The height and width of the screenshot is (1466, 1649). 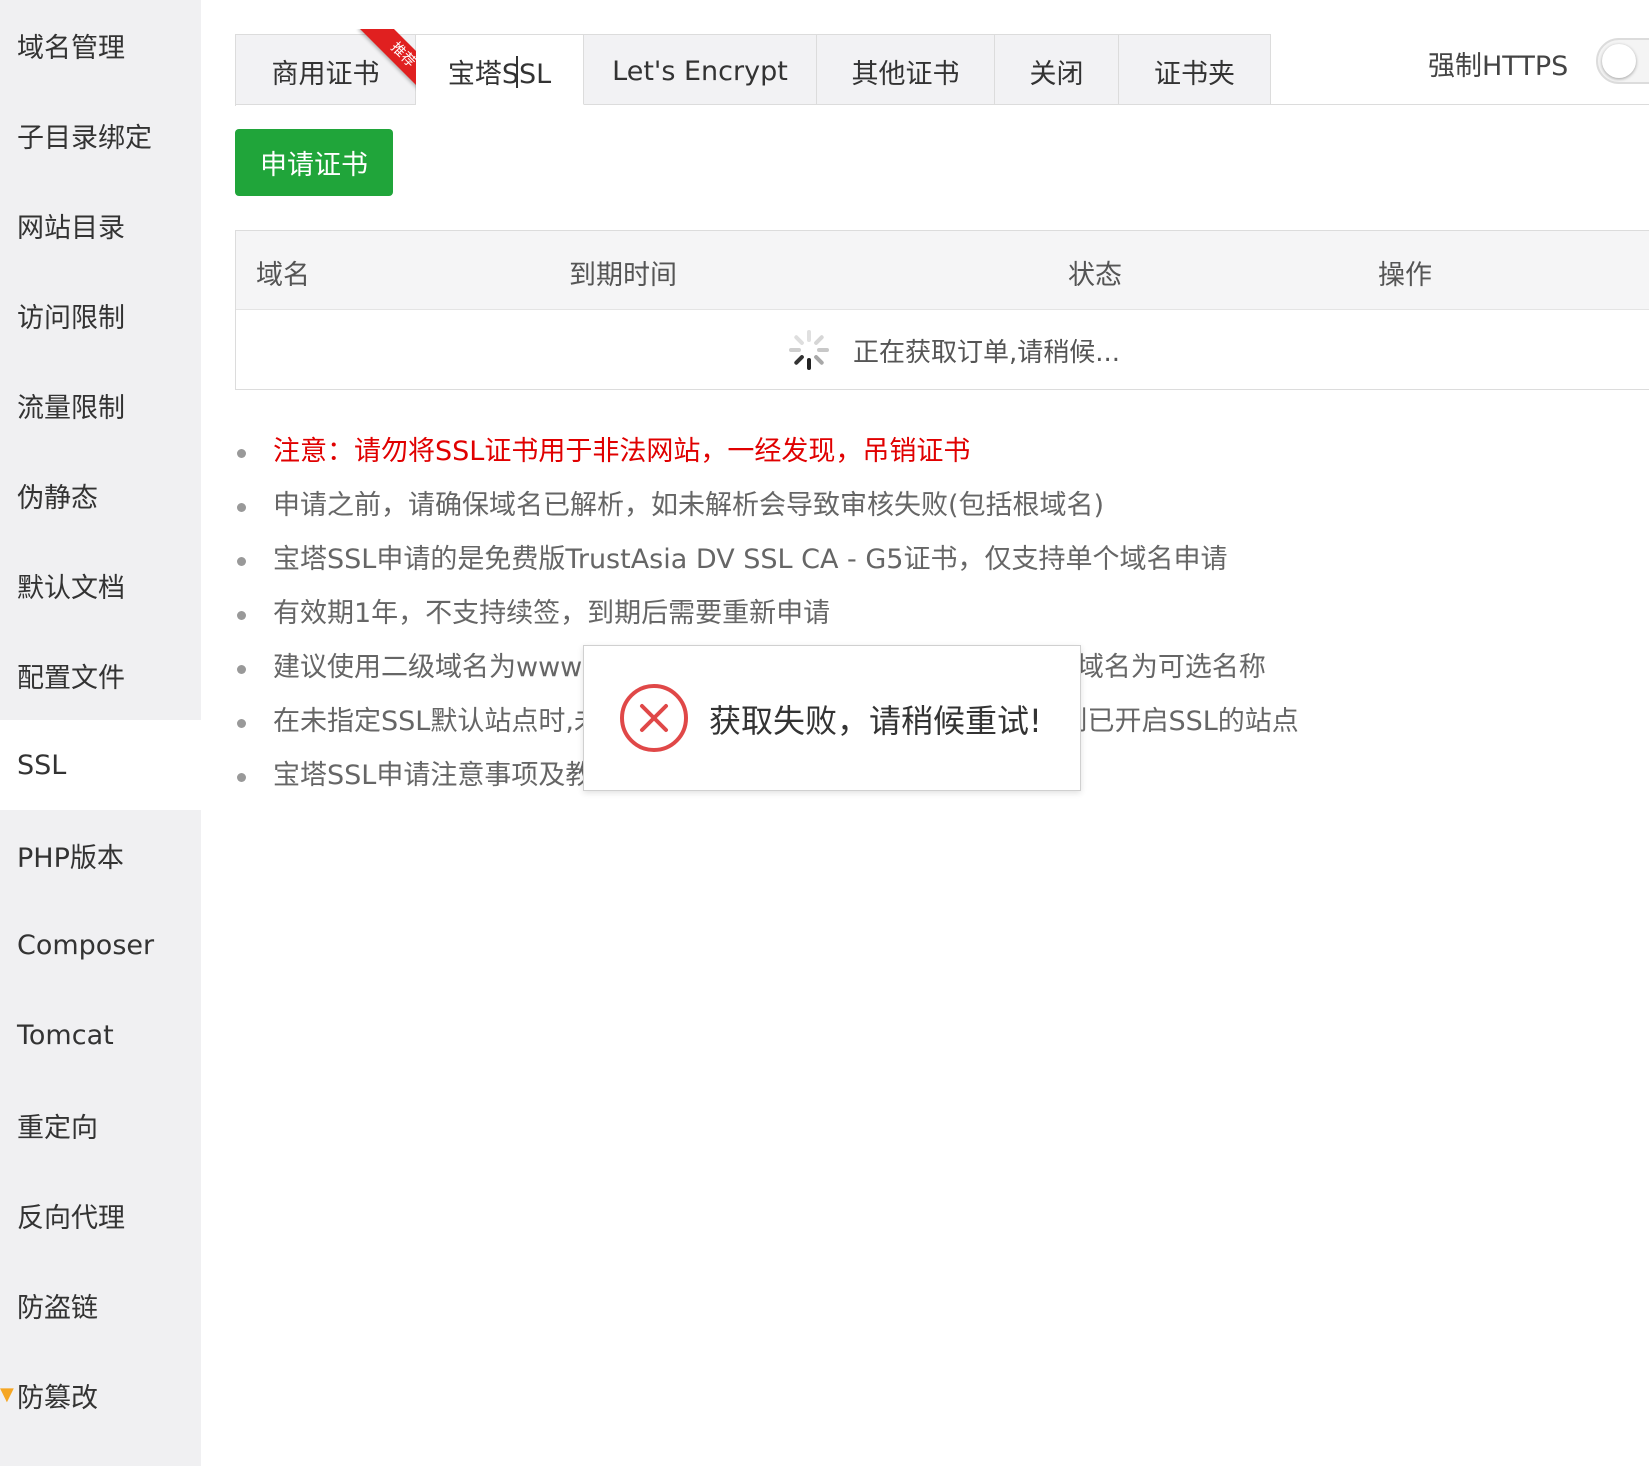 I want to click on sidebar-item-label: 反向代理, so click(x=71, y=1218).